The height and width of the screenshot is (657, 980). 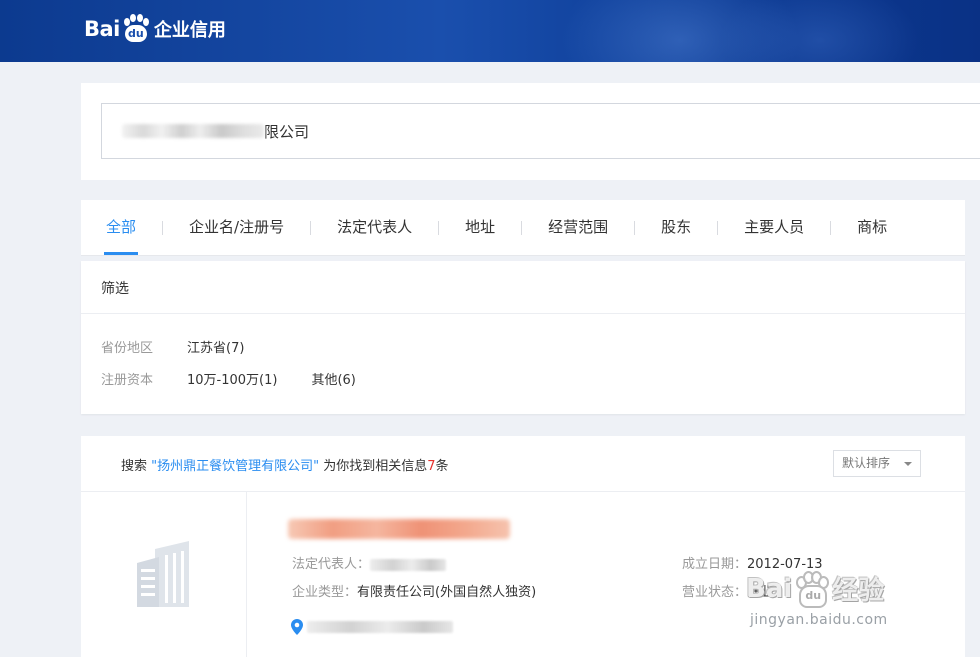 I want to click on result-count: 7, so click(x=431, y=466).